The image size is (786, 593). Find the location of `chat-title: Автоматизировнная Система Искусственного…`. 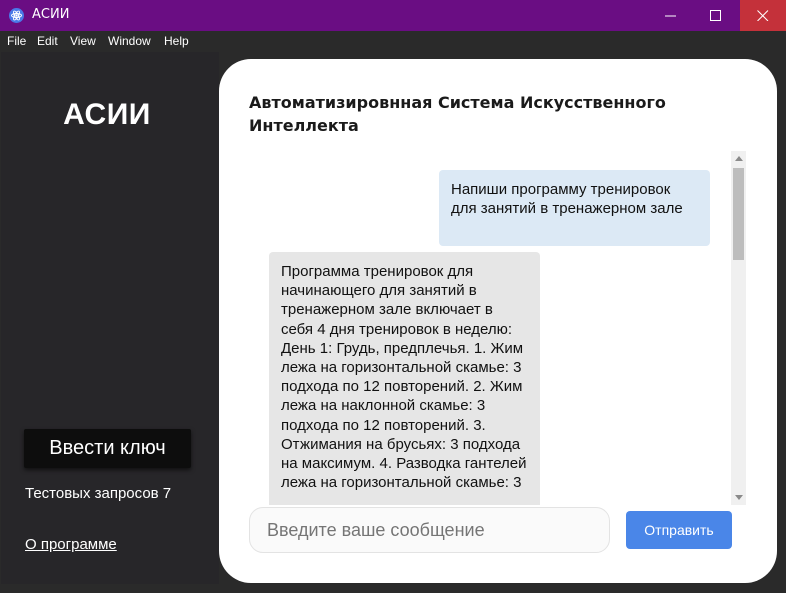

chat-title: Автоматизировнная Система Искусственного… is located at coordinates (457, 114).